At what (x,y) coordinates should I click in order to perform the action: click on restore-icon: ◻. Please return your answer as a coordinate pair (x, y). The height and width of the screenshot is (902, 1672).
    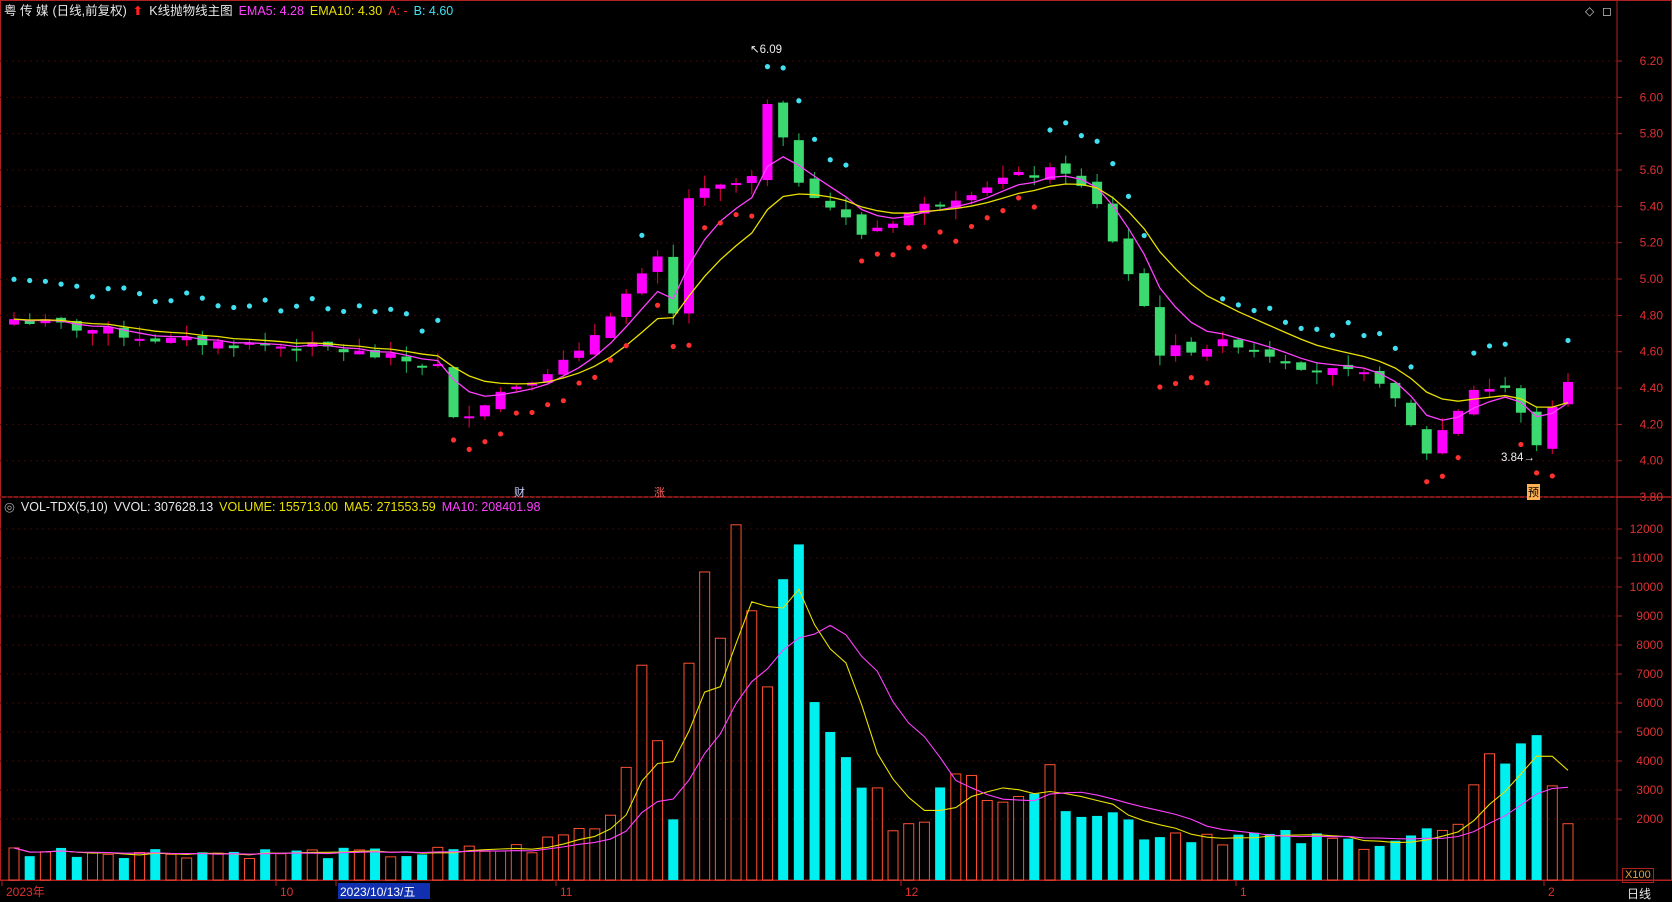
    Looking at the image, I should click on (1607, 11).